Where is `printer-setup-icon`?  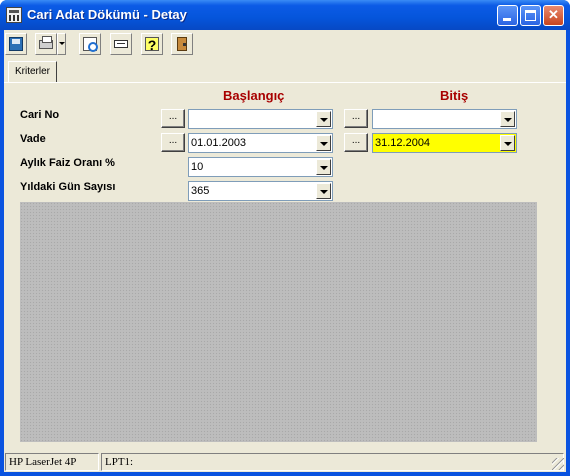 printer-setup-icon is located at coordinates (121, 44).